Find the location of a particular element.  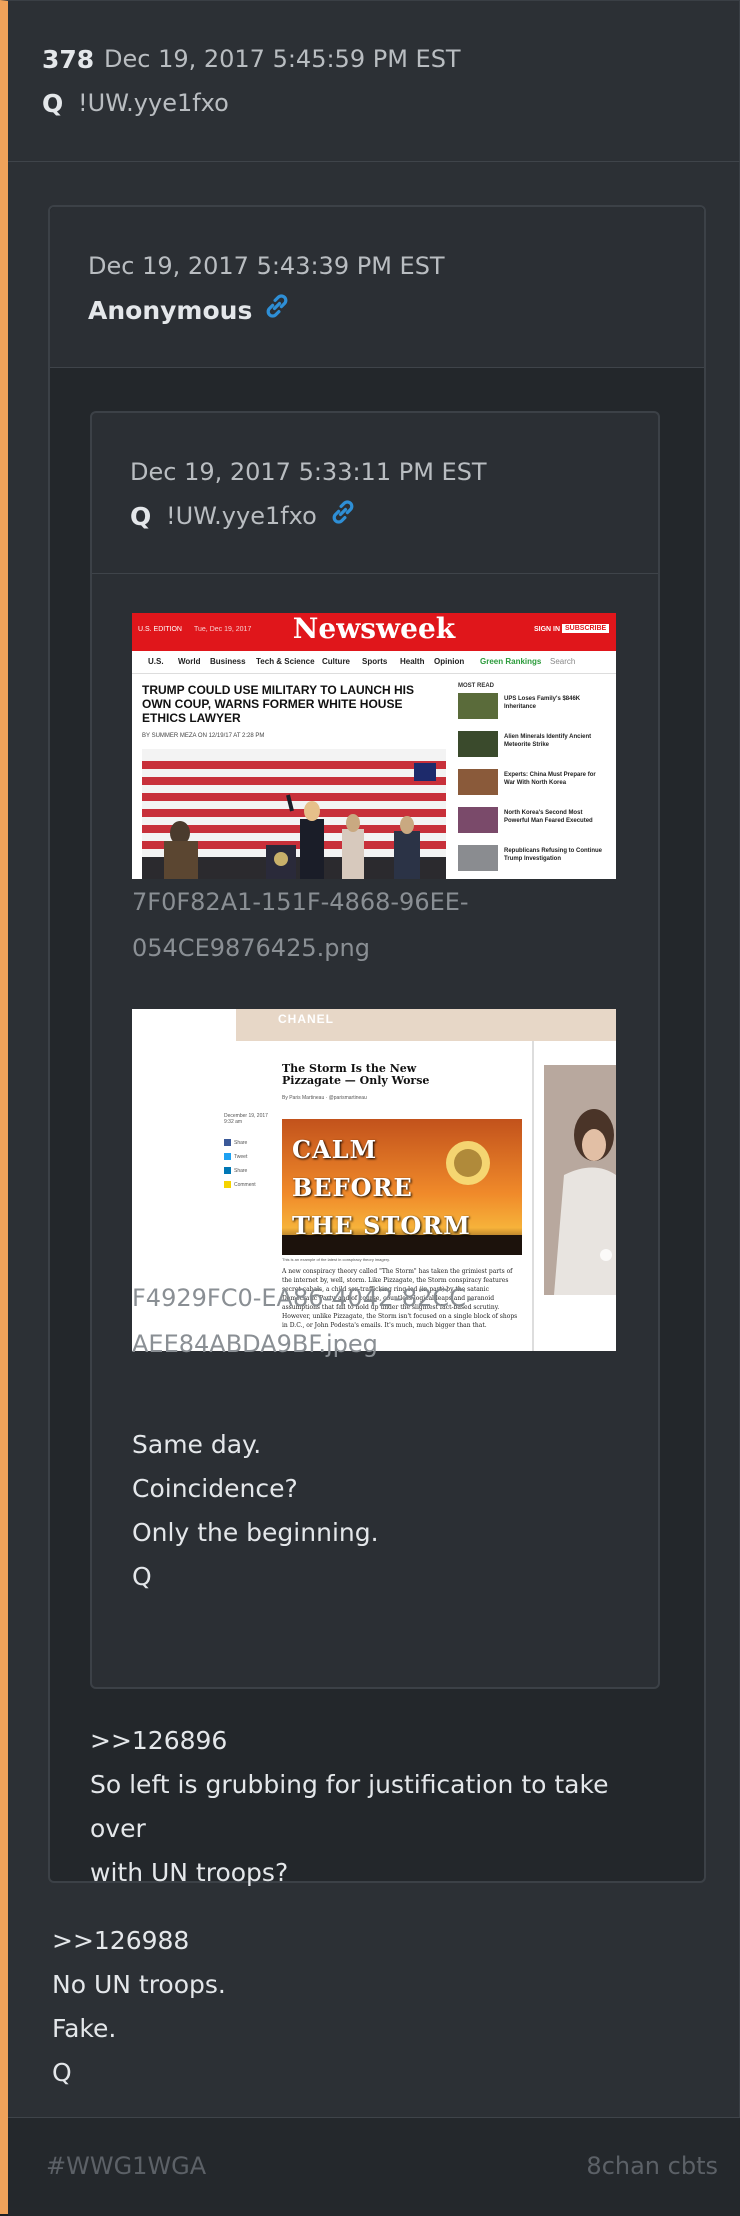

nav-item: Sports is located at coordinates (375, 661).